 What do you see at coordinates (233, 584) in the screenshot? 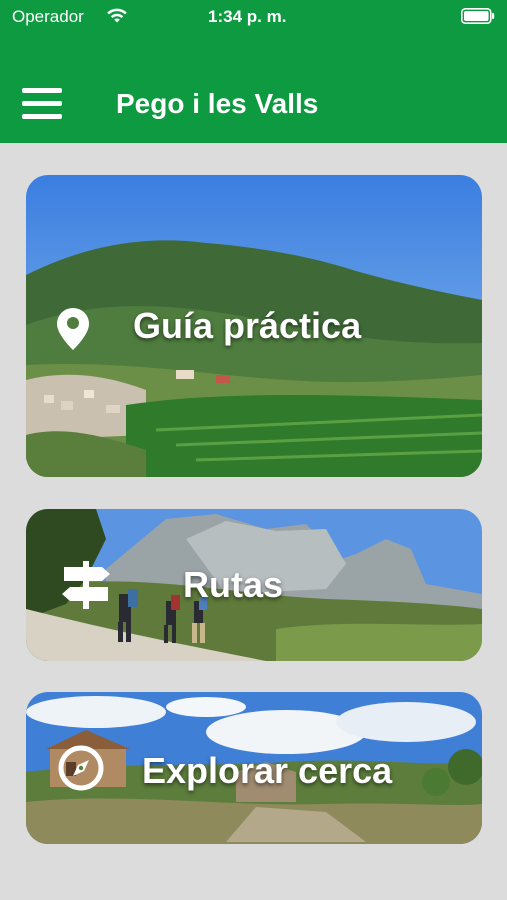
I see `card-label: Rutas` at bounding box center [233, 584].